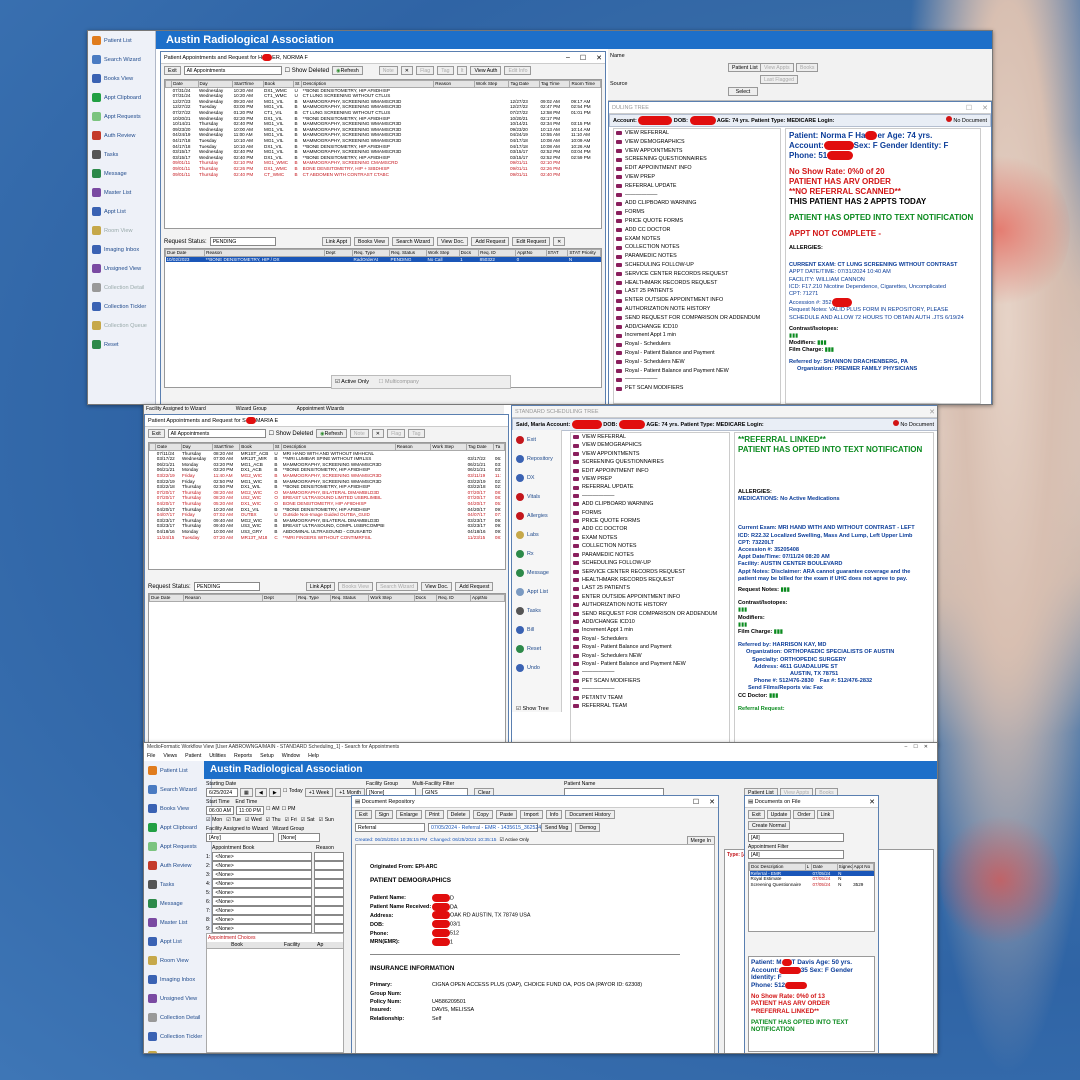  What do you see at coordinates (536, 648) in the screenshot?
I see `side-tab-reset: Reset` at bounding box center [536, 648].